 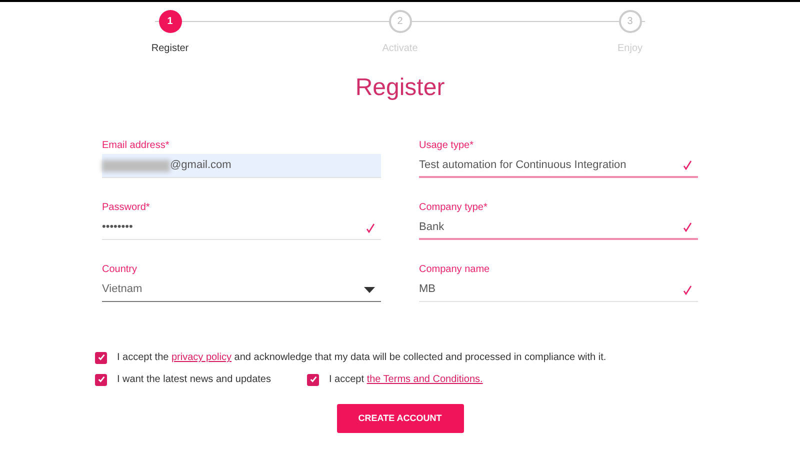 What do you see at coordinates (522, 165) in the screenshot?
I see `field-value: Test automation for Continuous Integration` at bounding box center [522, 165].